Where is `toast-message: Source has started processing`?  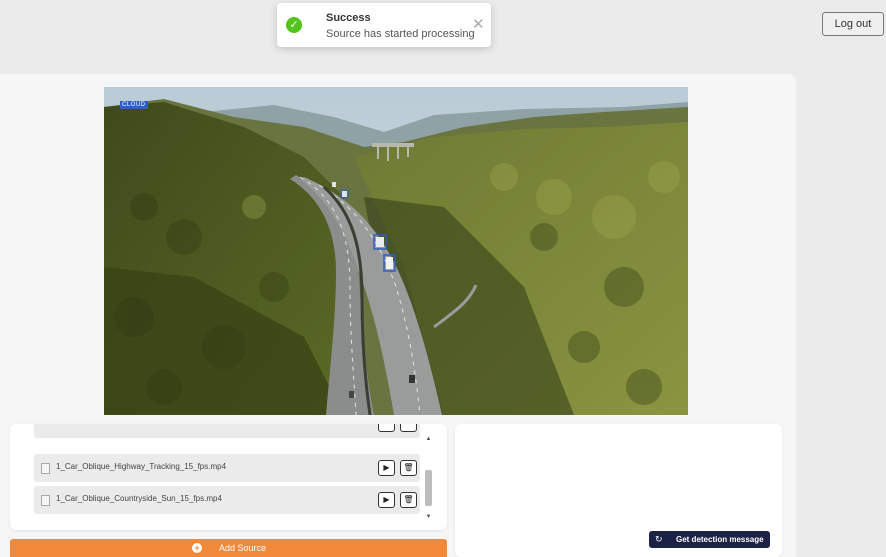
toast-message: Source has started processing is located at coordinates (400, 34).